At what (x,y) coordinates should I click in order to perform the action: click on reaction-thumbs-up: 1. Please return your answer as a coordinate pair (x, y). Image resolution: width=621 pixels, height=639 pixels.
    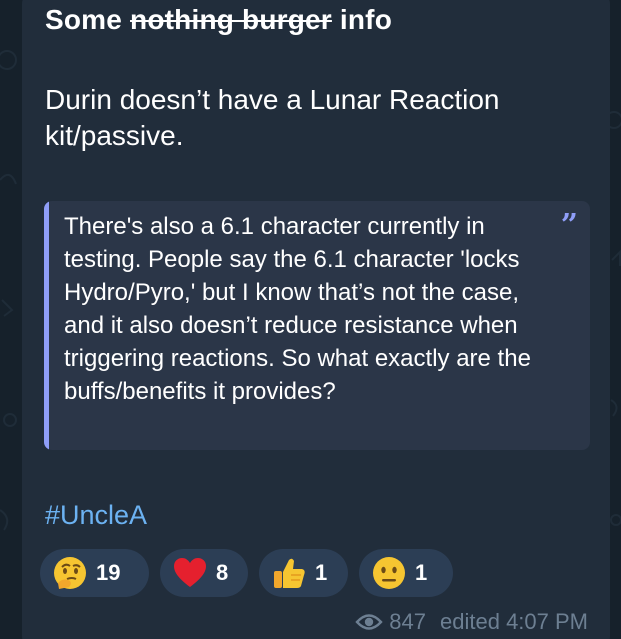
    Looking at the image, I should click on (303, 573).